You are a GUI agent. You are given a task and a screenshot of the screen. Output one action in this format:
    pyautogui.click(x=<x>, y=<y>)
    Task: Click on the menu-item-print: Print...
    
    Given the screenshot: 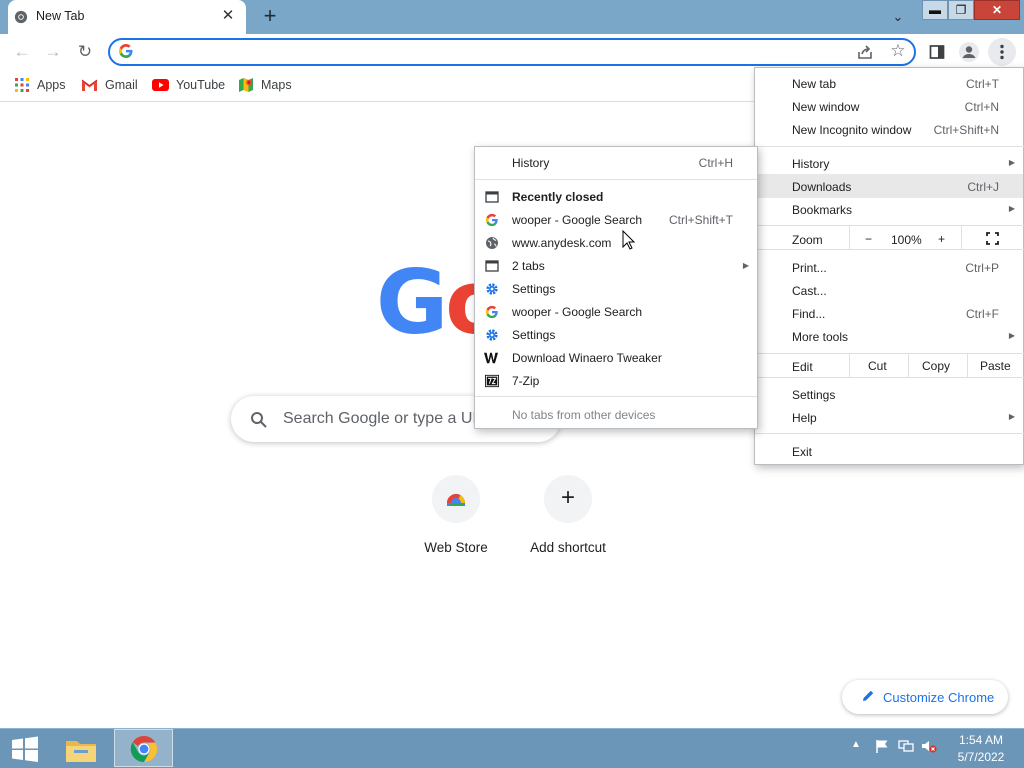 What is the action you would take?
    pyautogui.click(x=809, y=268)
    